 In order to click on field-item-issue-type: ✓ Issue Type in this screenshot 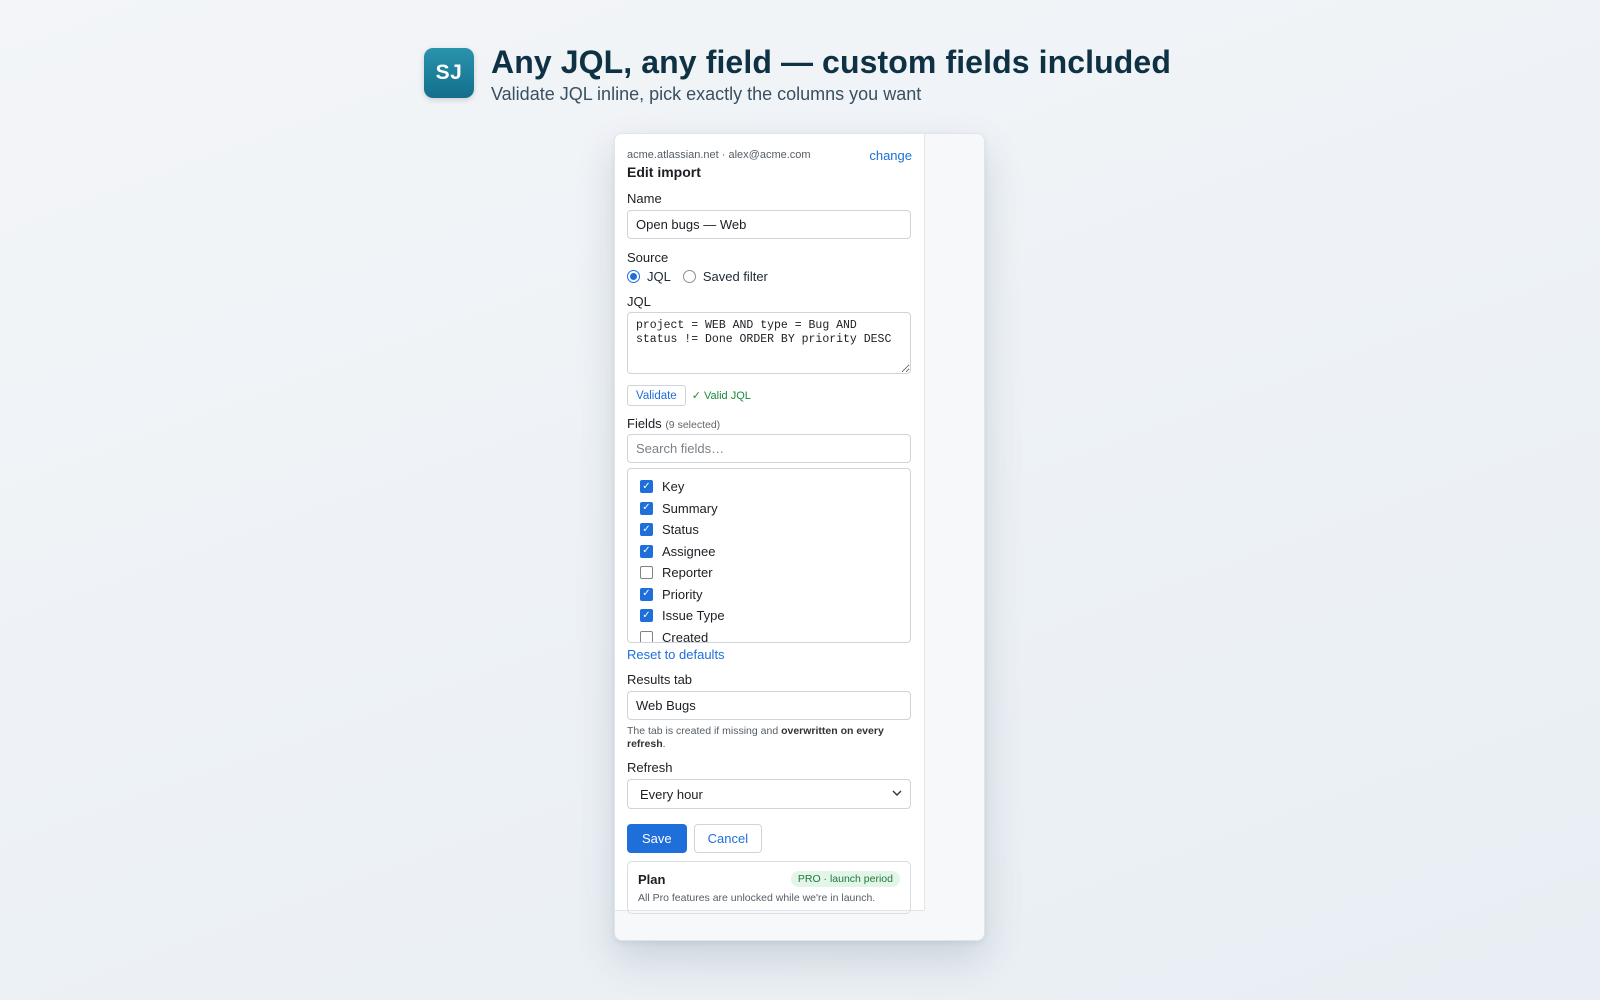, I will do `click(775, 616)`.